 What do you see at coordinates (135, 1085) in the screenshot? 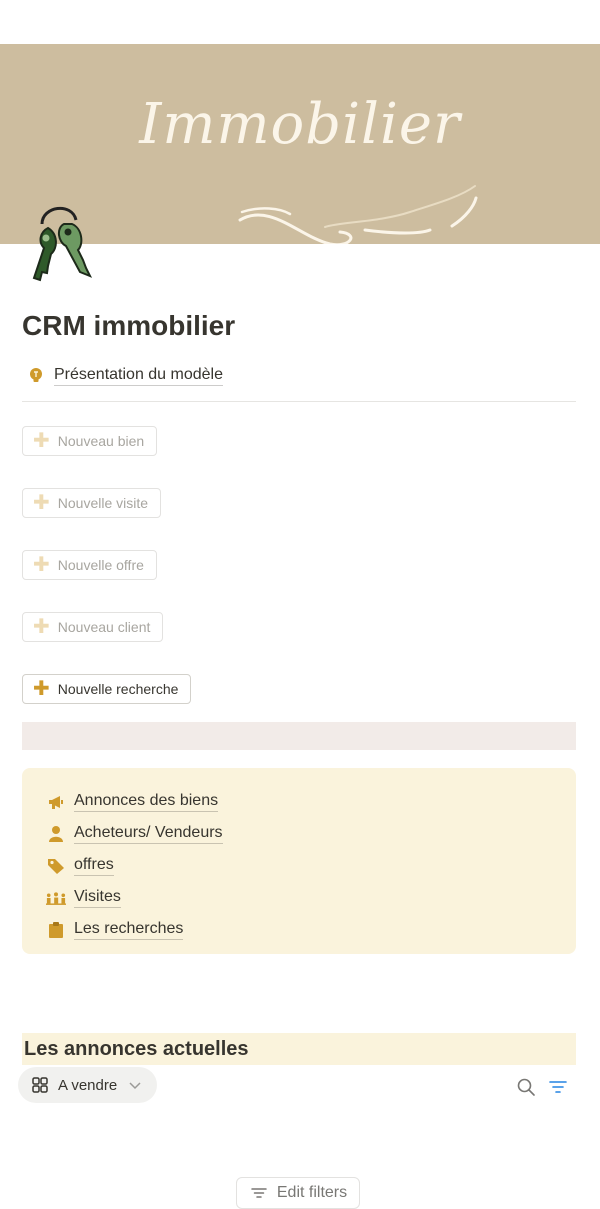
I see `chevron-down-icon` at bounding box center [135, 1085].